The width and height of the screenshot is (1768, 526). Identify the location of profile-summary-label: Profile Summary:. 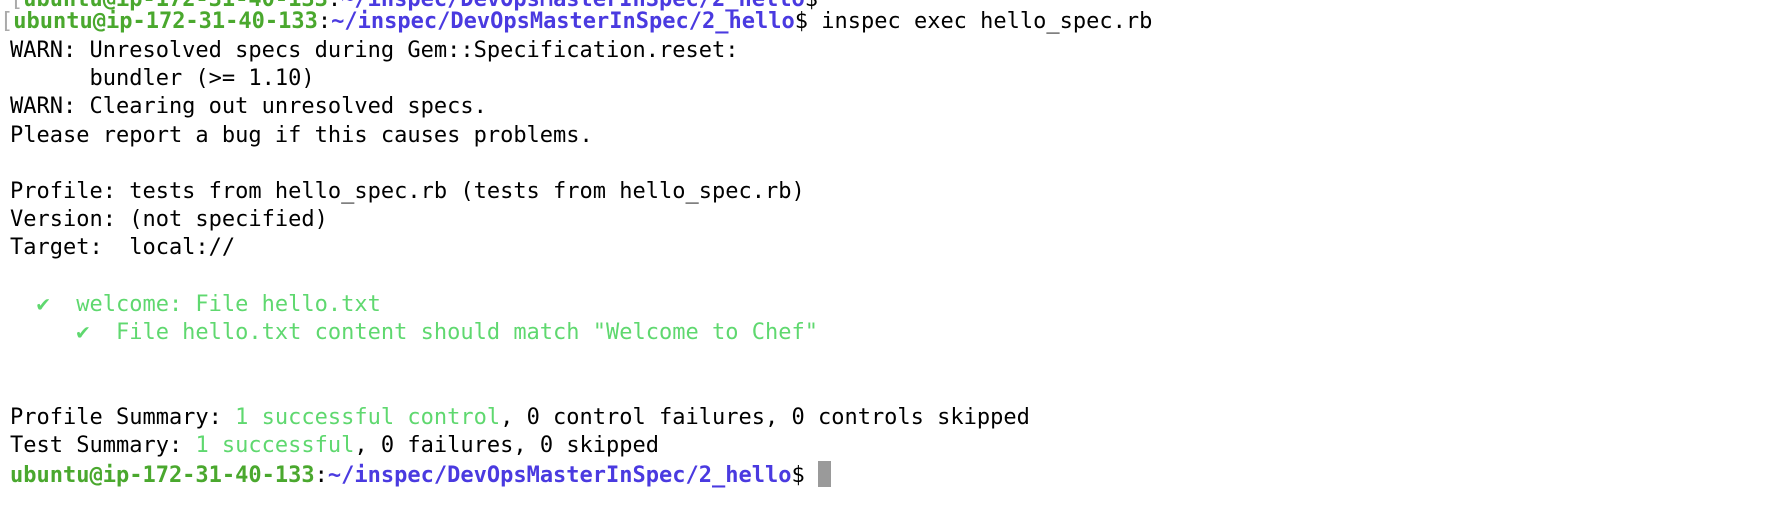
(123, 417).